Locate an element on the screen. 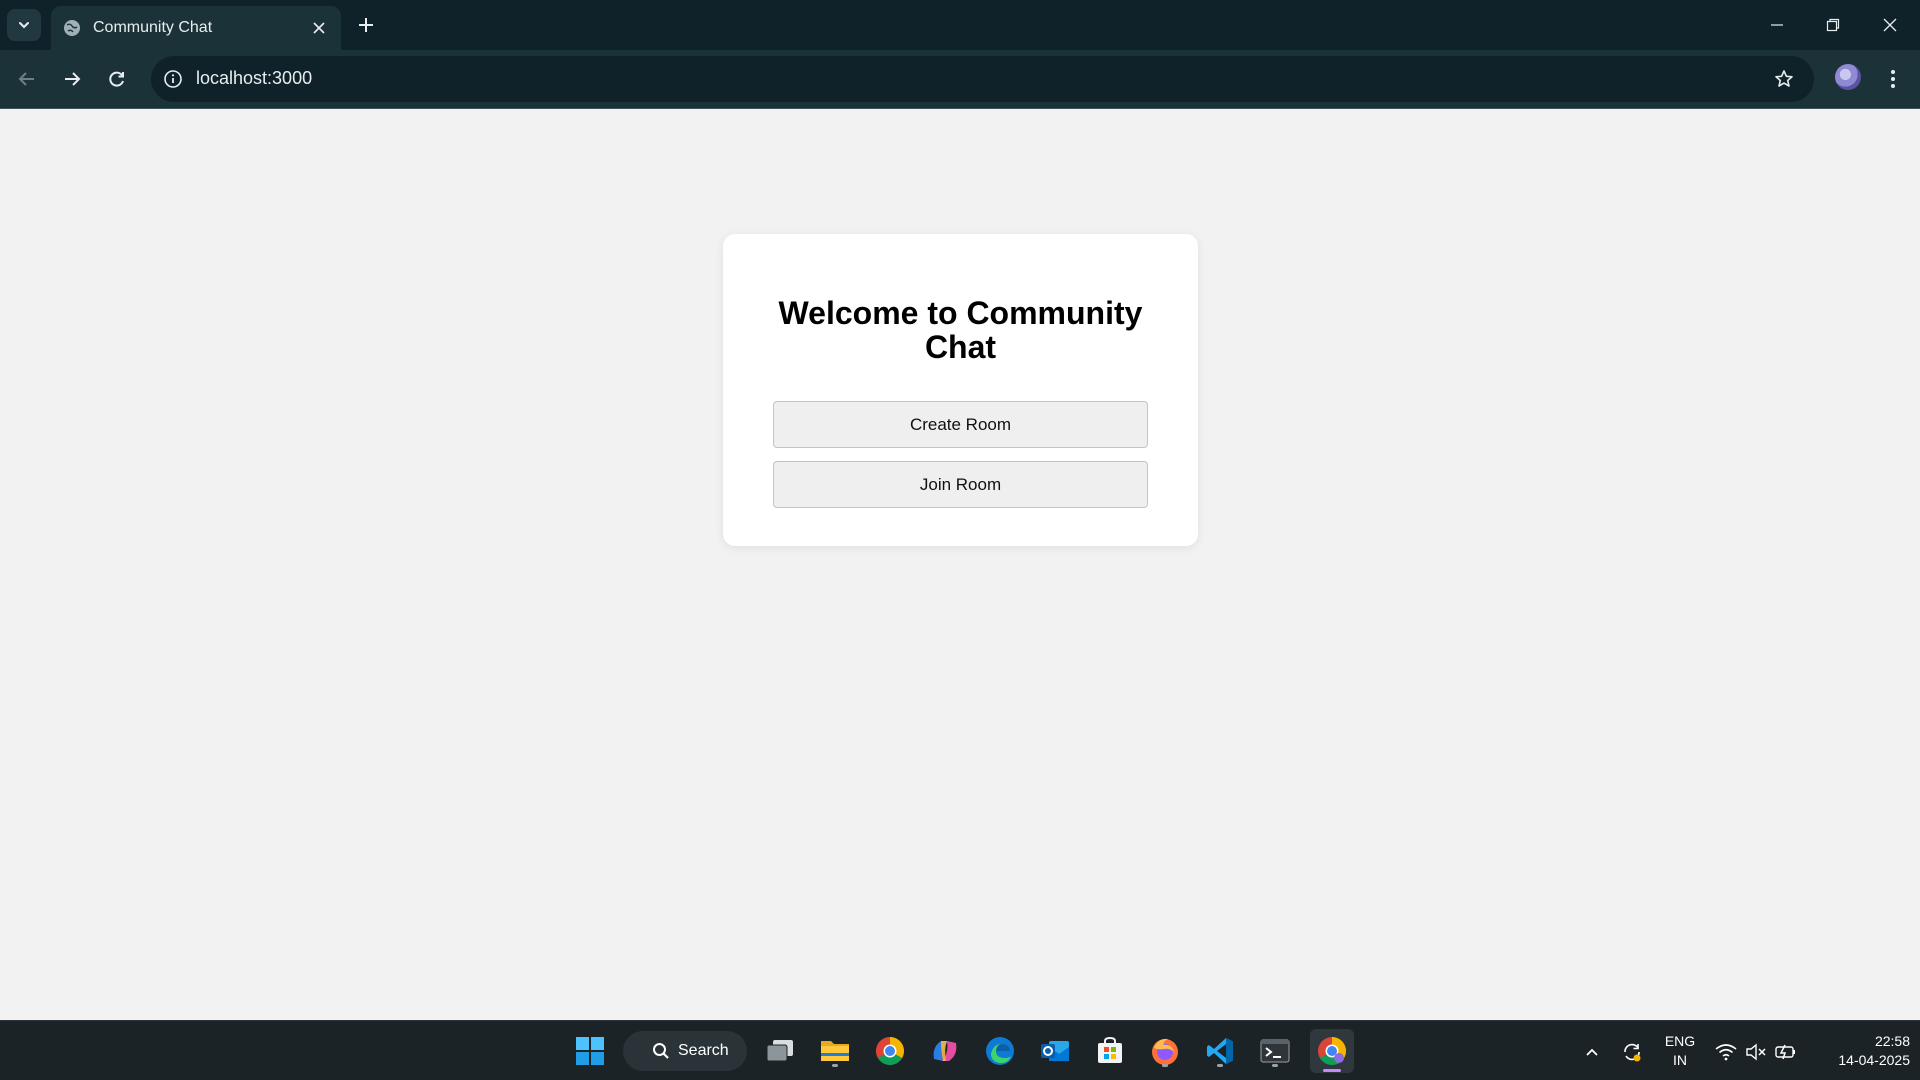 Image resolution: width=1920 pixels, height=1080 pixels. terminal-icon is located at coordinates (1275, 1051).